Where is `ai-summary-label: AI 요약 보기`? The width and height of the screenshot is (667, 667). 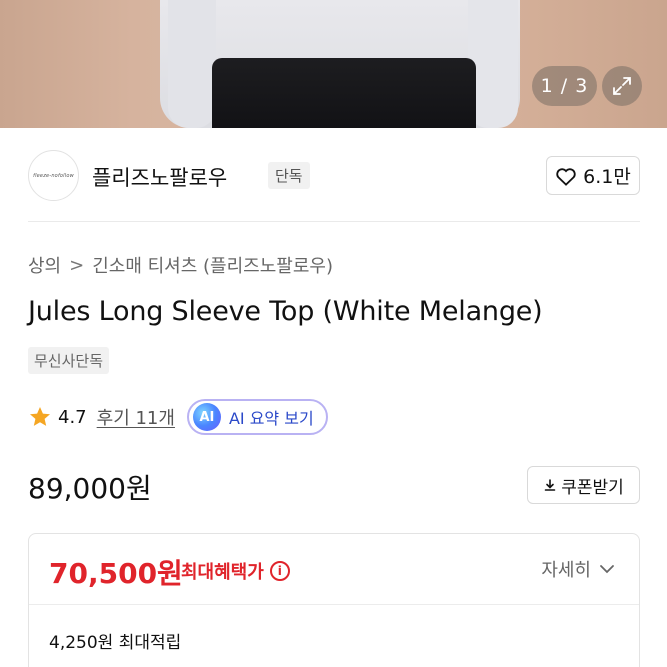
ai-summary-label: AI 요약 보기 is located at coordinates (271, 418).